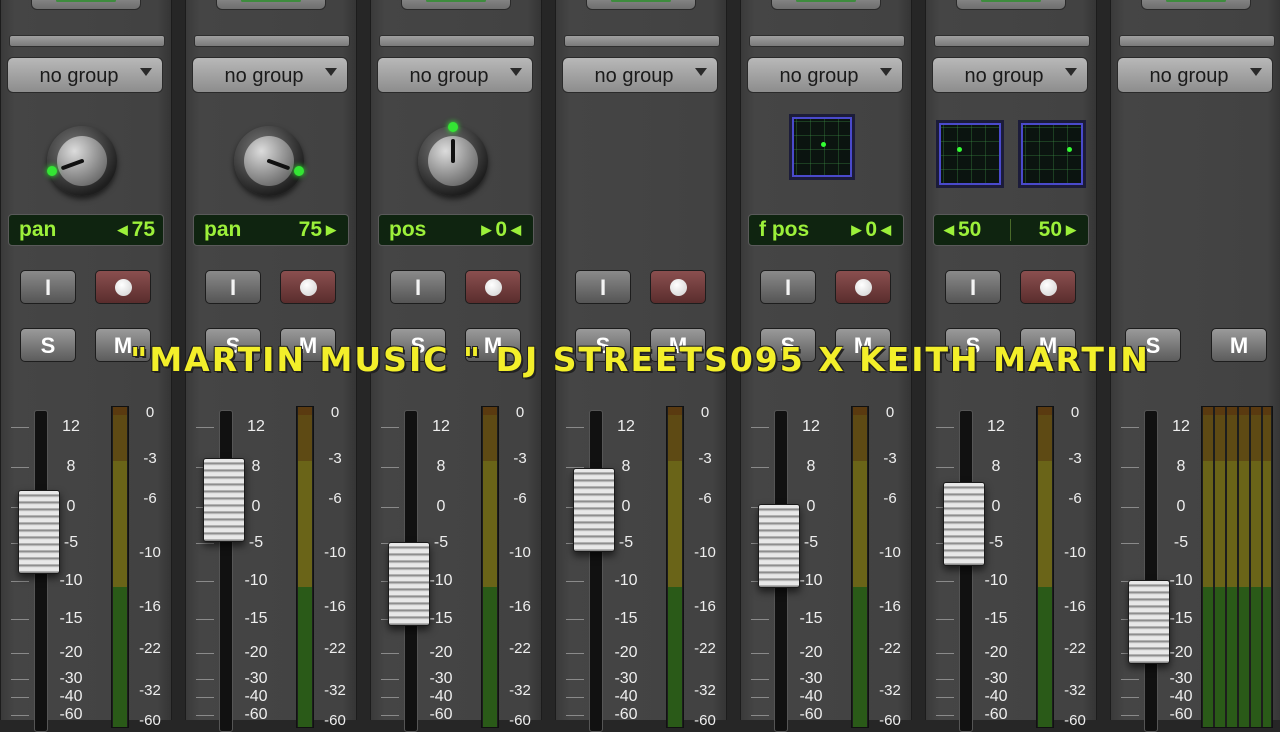 This screenshot has width=1280, height=732. I want to click on position-display: pos ▶ 0 ◀, so click(456, 230).